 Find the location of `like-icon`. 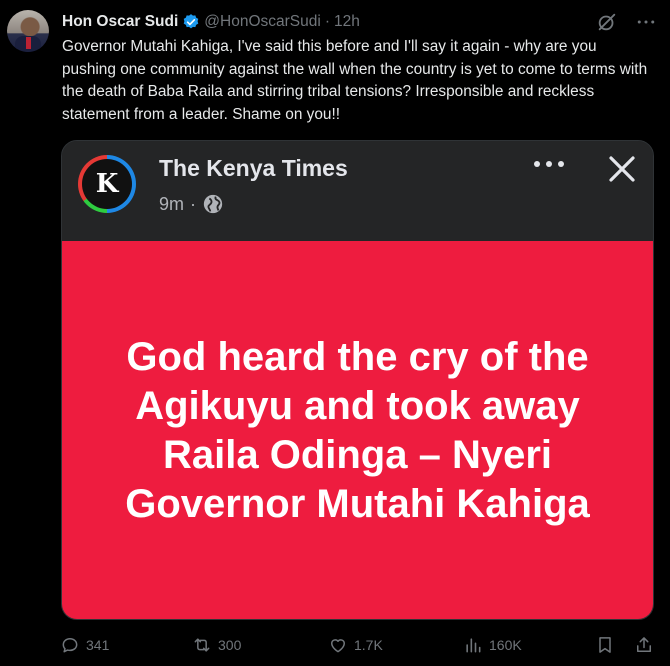

like-icon is located at coordinates (338, 646).